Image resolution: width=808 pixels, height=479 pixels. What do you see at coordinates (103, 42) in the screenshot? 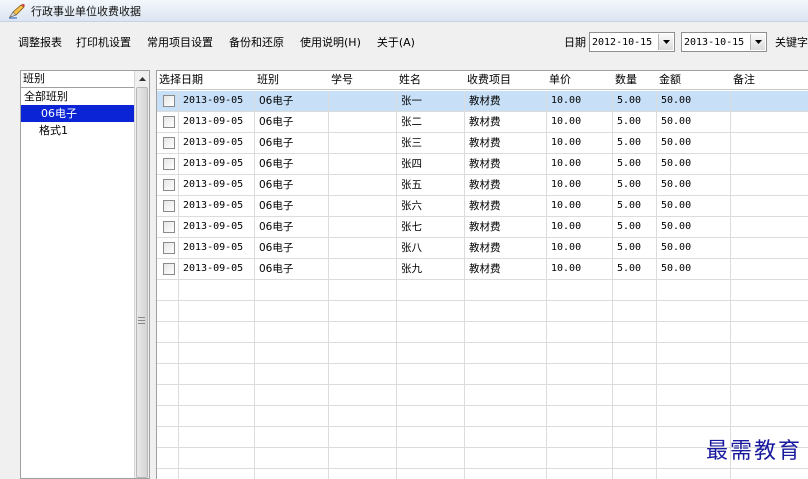
I see `menu-printer-settings: 打印机设置` at bounding box center [103, 42].